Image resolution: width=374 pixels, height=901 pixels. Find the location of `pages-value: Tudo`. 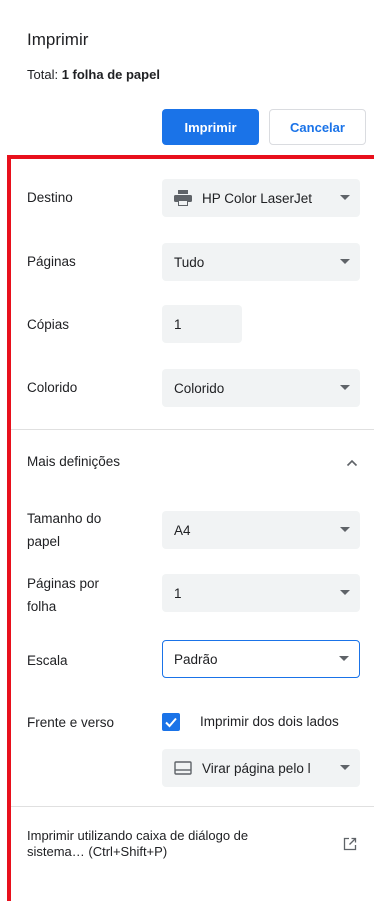

pages-value: Tudo is located at coordinates (189, 262).